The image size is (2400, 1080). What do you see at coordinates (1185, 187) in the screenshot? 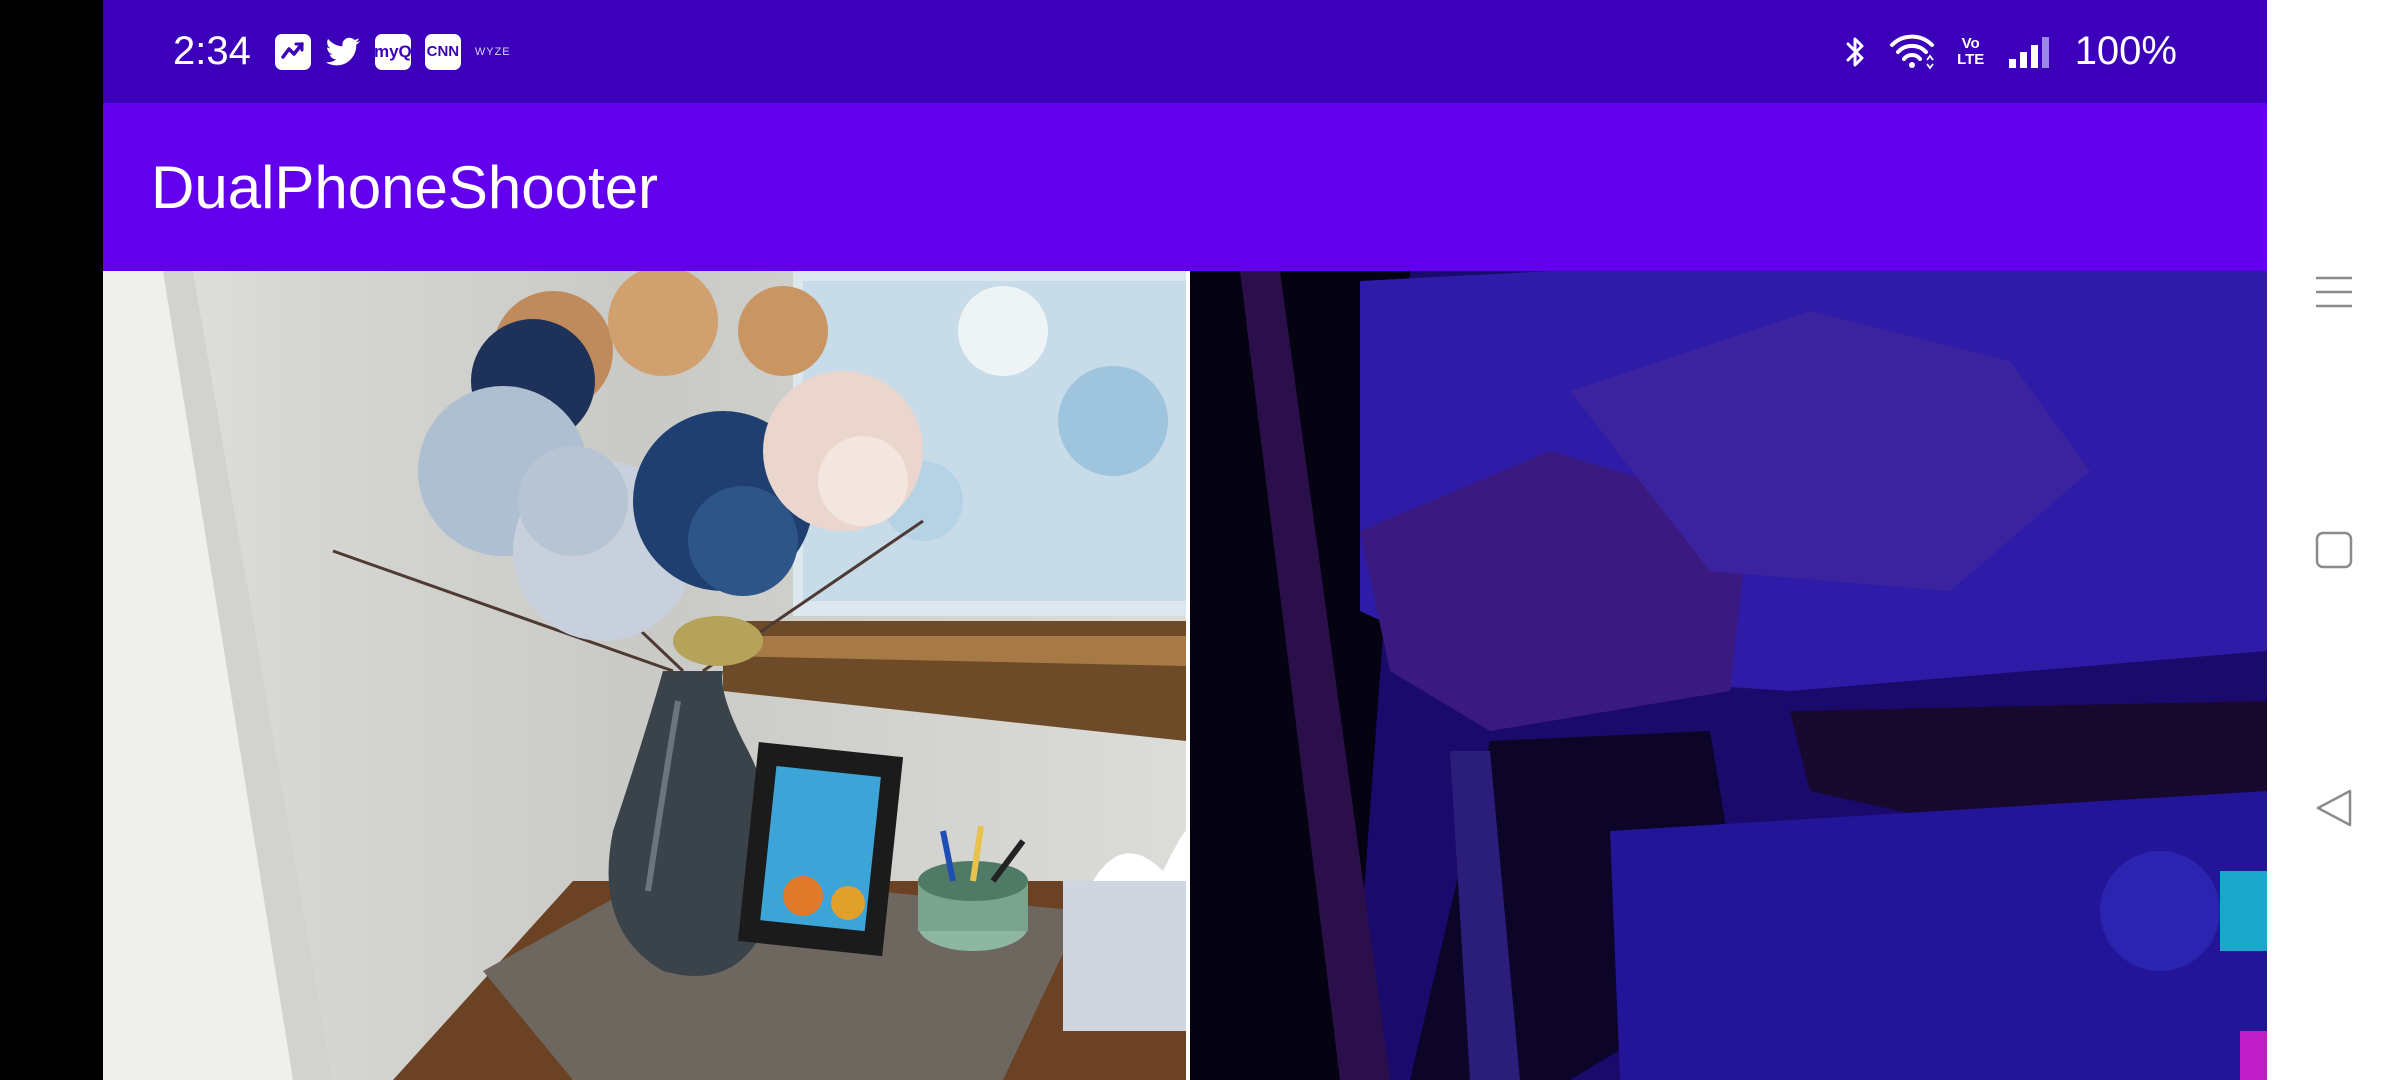
I see `app-bar: DualPhoneShooter` at bounding box center [1185, 187].